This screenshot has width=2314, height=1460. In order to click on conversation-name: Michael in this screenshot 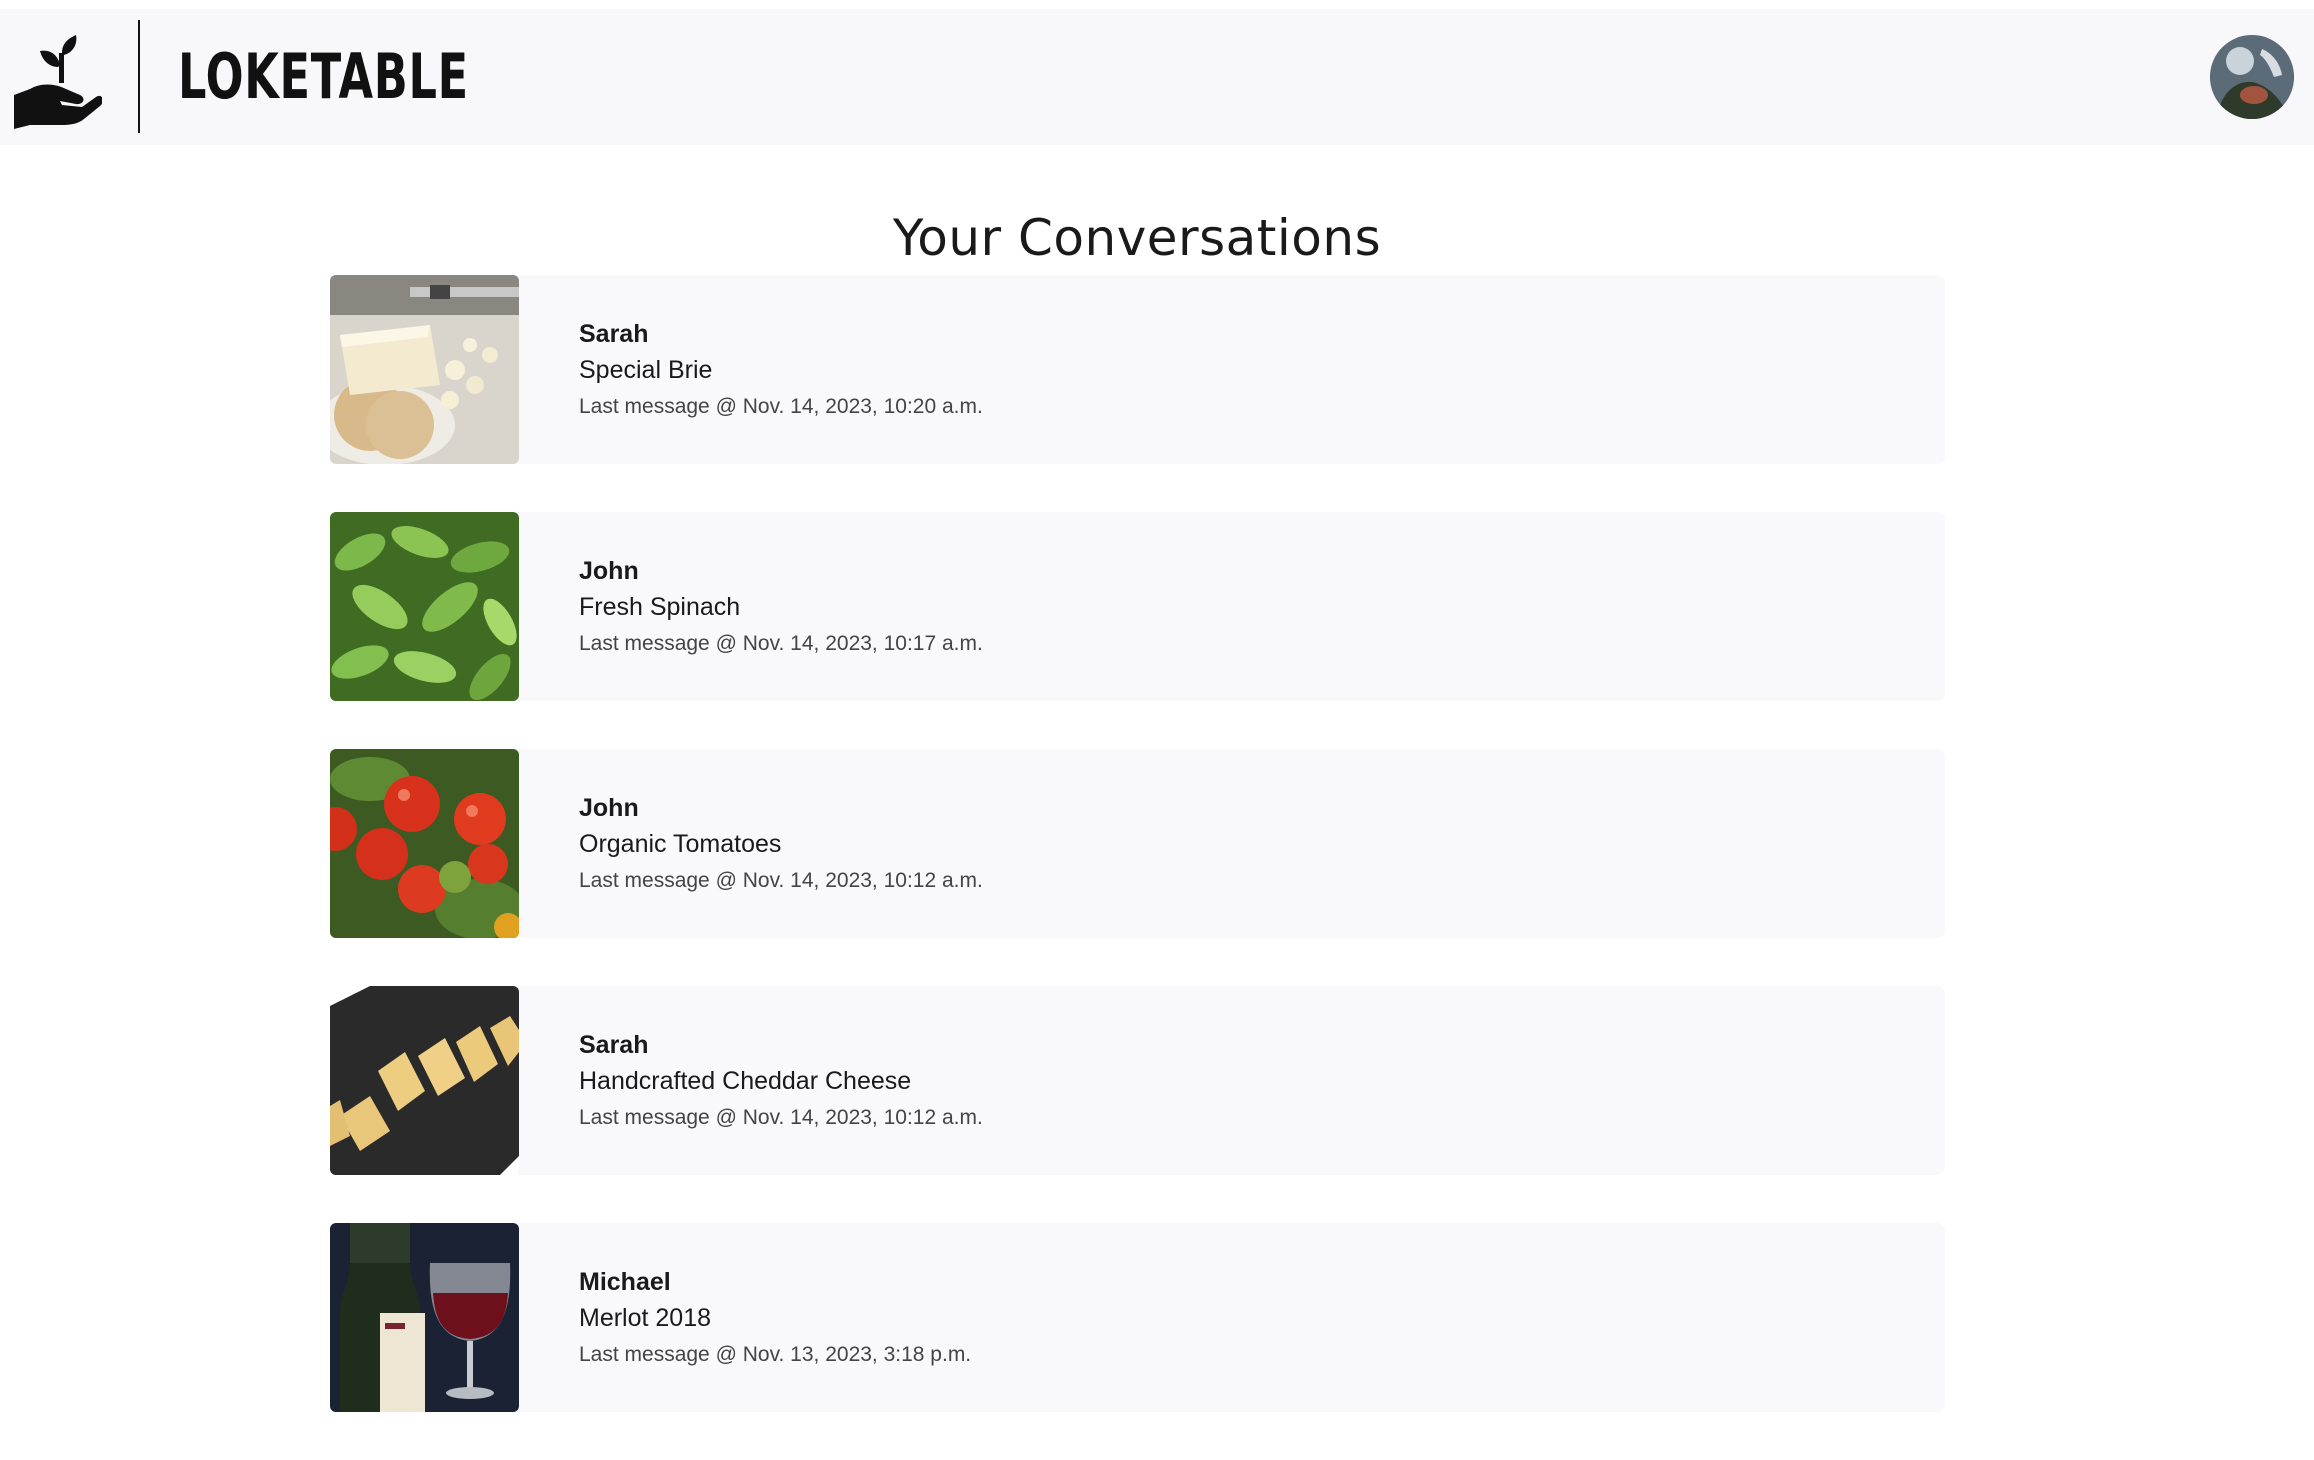, I will do `click(625, 1282)`.